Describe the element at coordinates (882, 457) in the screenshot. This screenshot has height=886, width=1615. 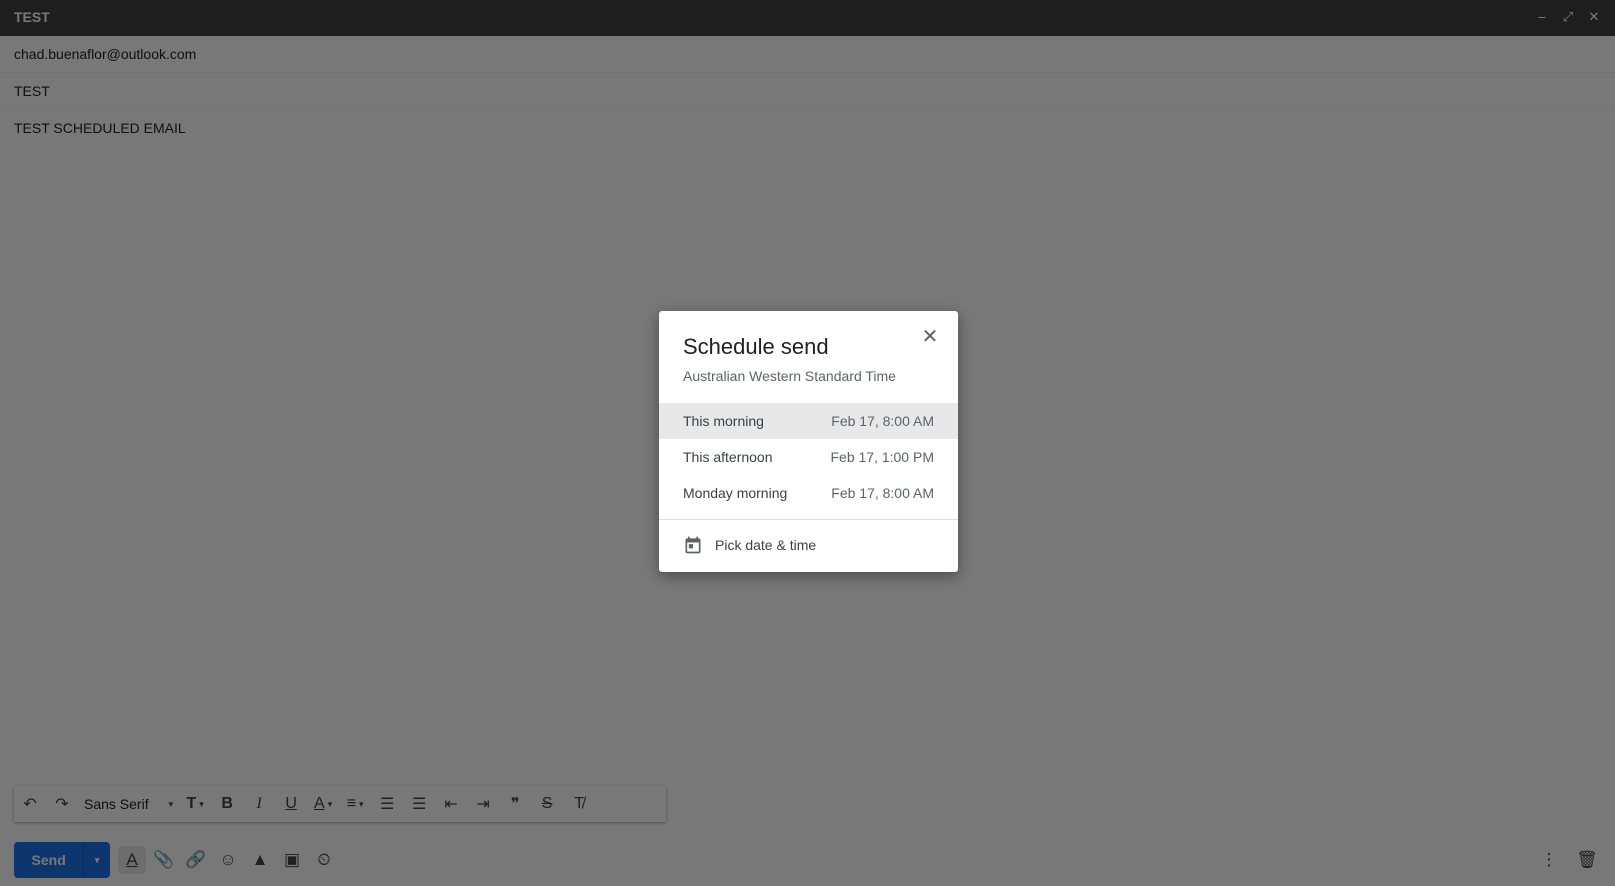
I see `option-time: Feb 17, 1:00 PM` at that location.